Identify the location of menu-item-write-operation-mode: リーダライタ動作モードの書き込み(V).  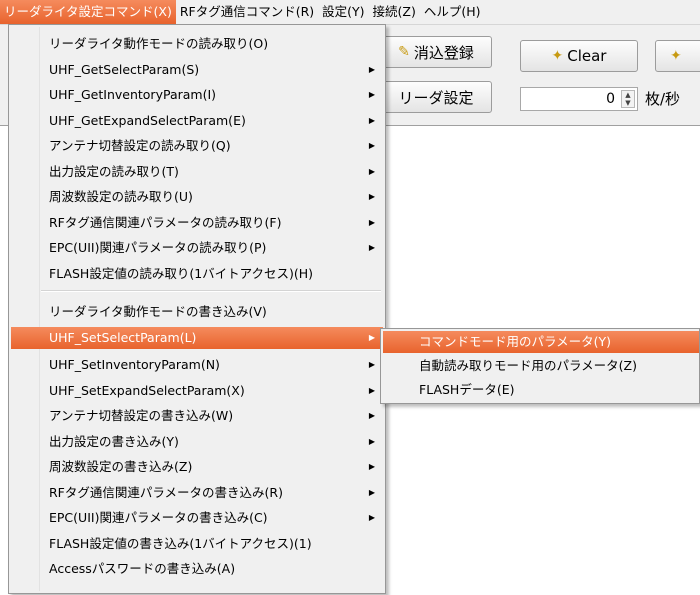
(197, 312).